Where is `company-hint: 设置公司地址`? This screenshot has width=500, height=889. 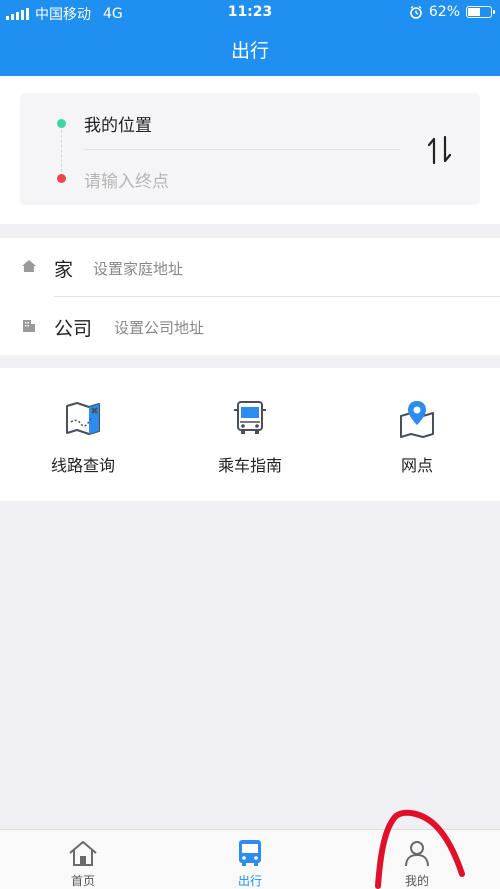
company-hint: 设置公司地址 is located at coordinates (159, 328).